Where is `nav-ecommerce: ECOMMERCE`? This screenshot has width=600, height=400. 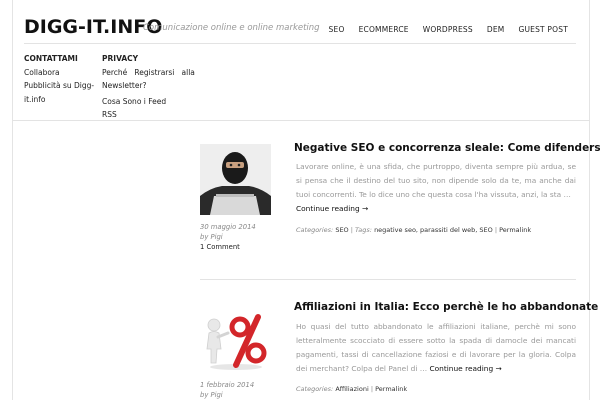 nav-ecommerce: ECOMMERCE is located at coordinates (384, 29).